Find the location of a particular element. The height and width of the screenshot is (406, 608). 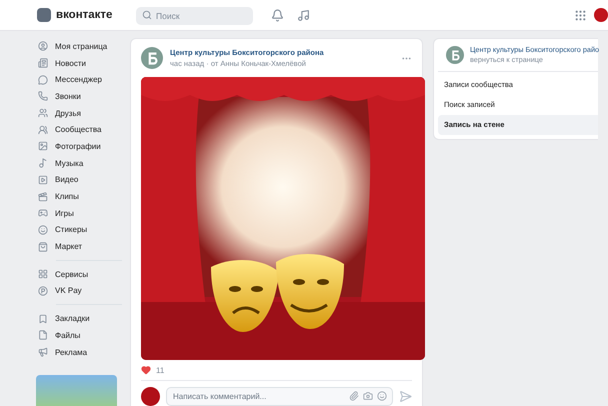

sidebar-item: Мессенджер is located at coordinates (82, 79).